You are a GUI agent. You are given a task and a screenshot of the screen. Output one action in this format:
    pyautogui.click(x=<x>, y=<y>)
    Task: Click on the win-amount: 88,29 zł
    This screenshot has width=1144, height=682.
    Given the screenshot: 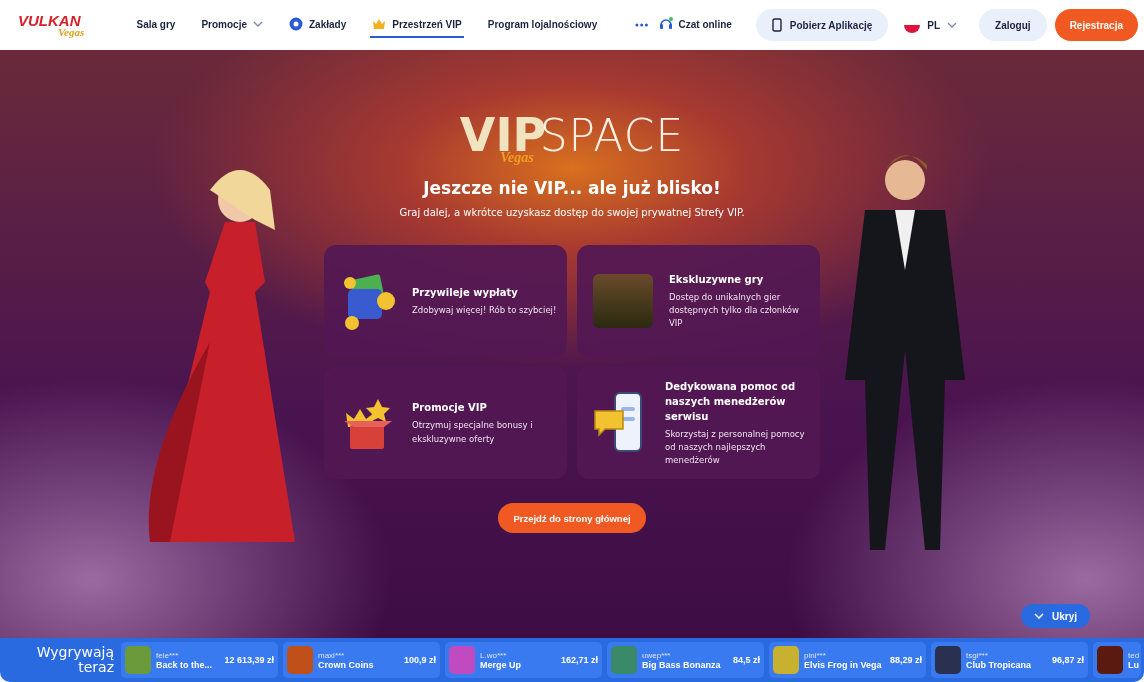 What is the action you would take?
    pyautogui.click(x=905, y=660)
    